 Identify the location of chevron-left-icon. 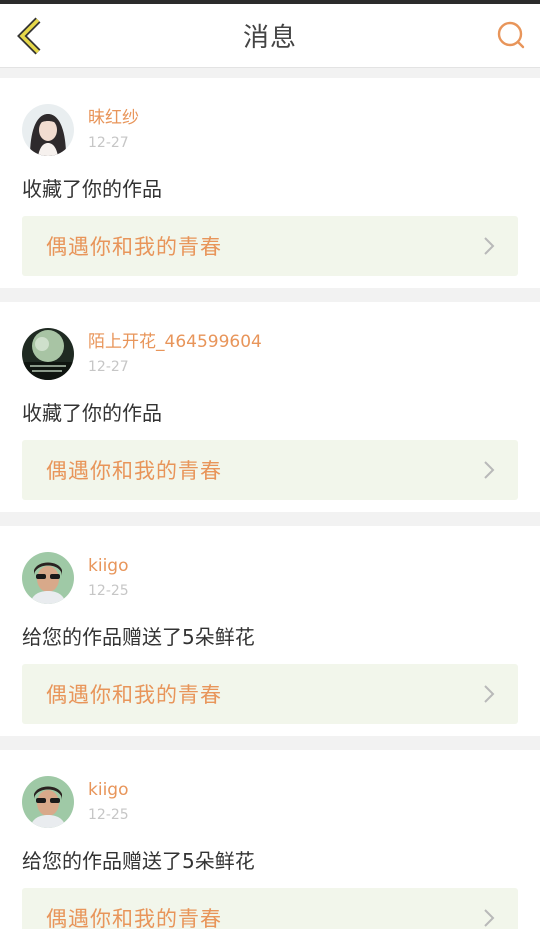
(29, 36).